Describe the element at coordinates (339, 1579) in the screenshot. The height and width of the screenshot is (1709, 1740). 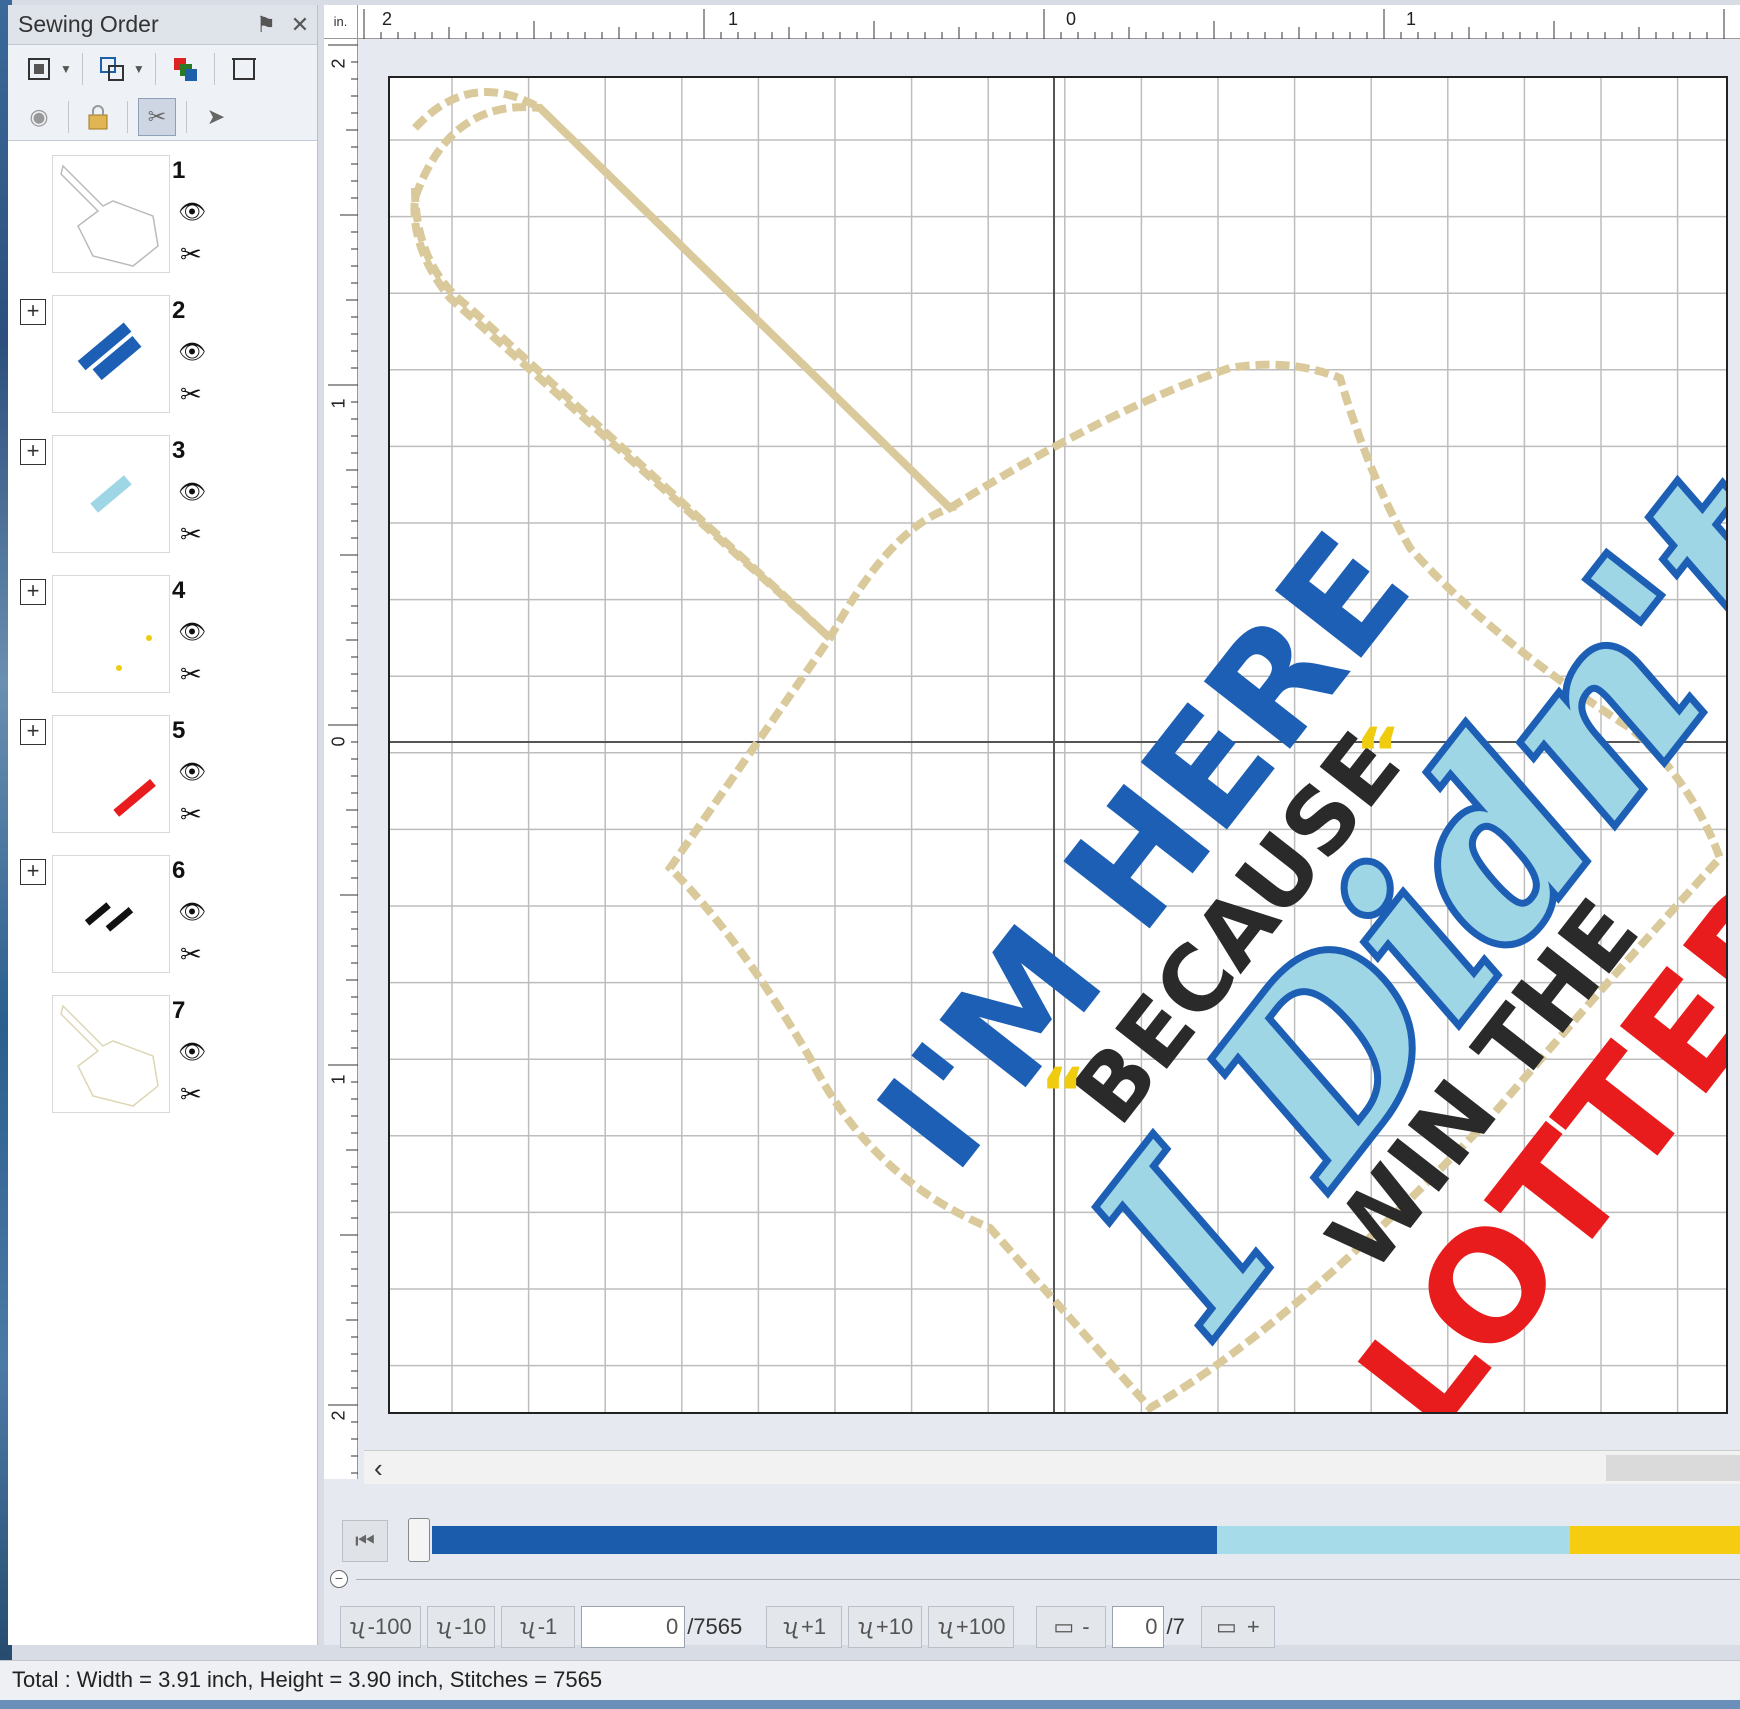
I see `collapse-icon: −` at that location.